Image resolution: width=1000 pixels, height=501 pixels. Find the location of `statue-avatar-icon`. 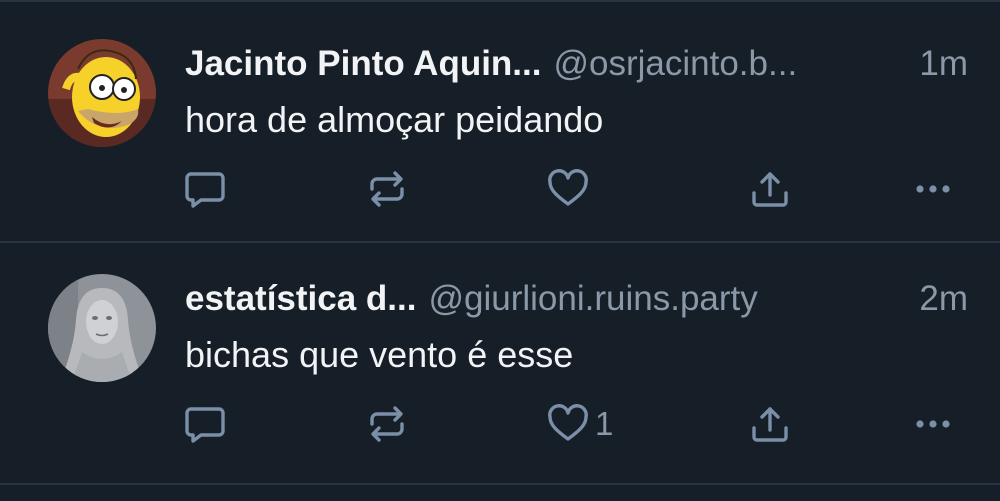

statue-avatar-icon is located at coordinates (102, 328).